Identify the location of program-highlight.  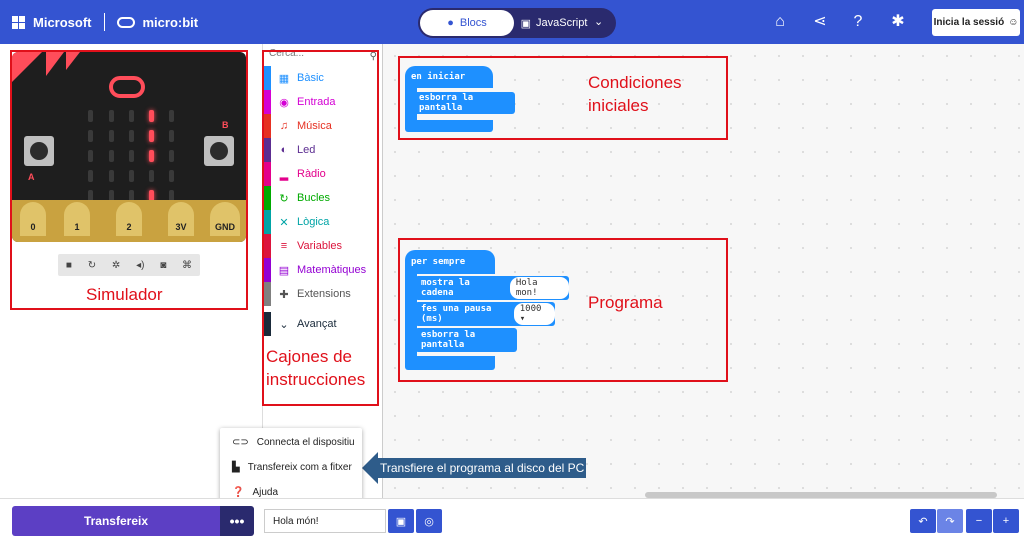
(563, 310).